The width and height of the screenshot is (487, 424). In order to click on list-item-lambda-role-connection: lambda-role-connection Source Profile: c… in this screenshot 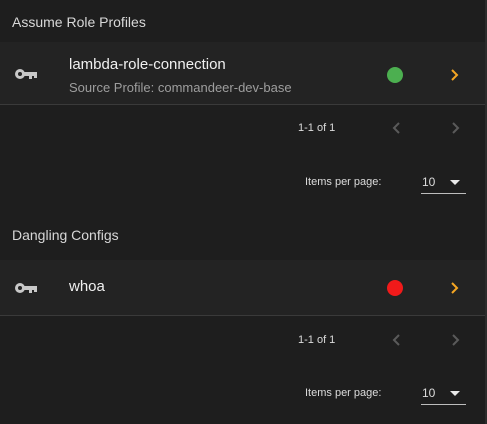, I will do `click(243, 73)`.